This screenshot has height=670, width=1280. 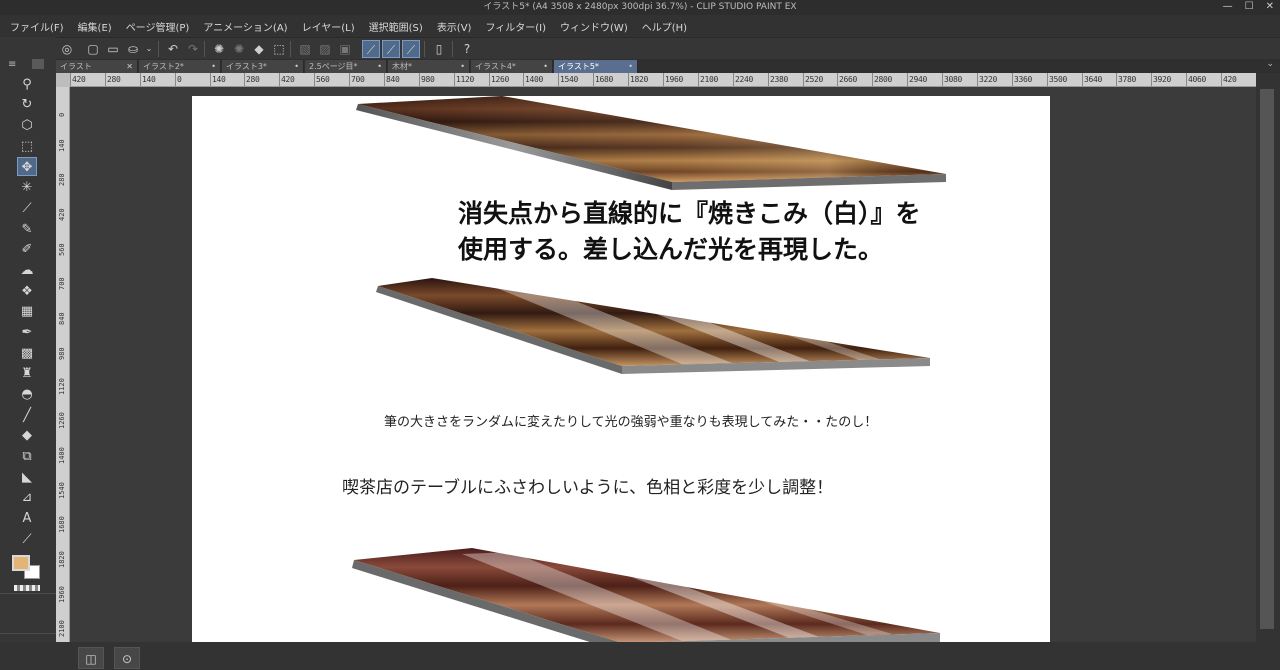 What do you see at coordinates (114, 79) in the screenshot?
I see `ruler-label: 280` at bounding box center [114, 79].